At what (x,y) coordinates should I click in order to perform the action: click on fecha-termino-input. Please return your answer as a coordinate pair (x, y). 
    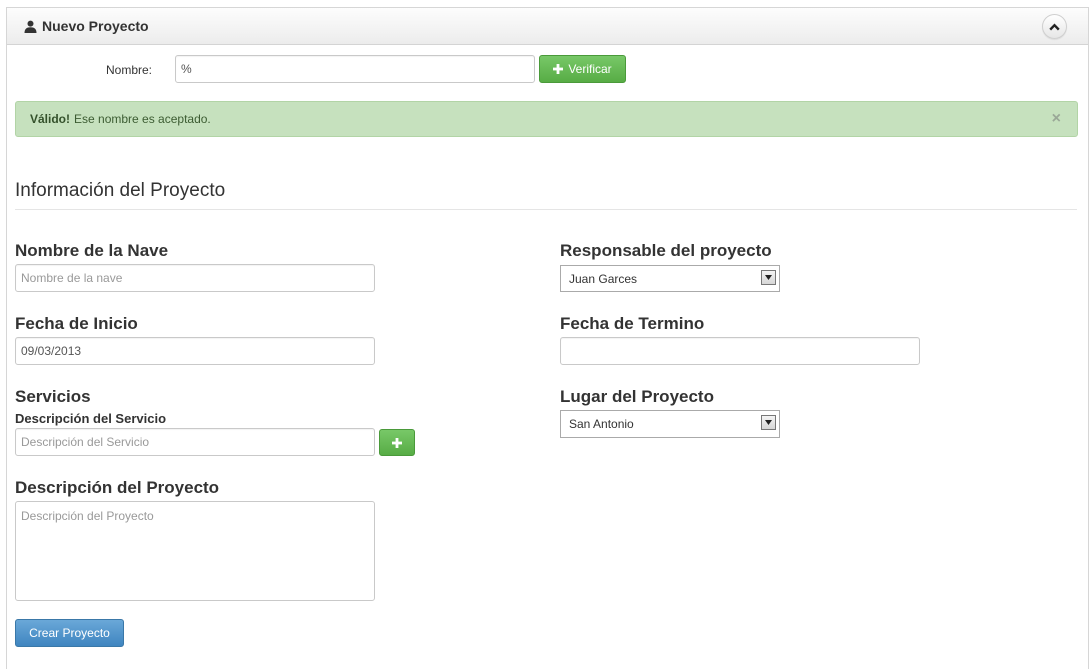
    Looking at the image, I should click on (740, 351).